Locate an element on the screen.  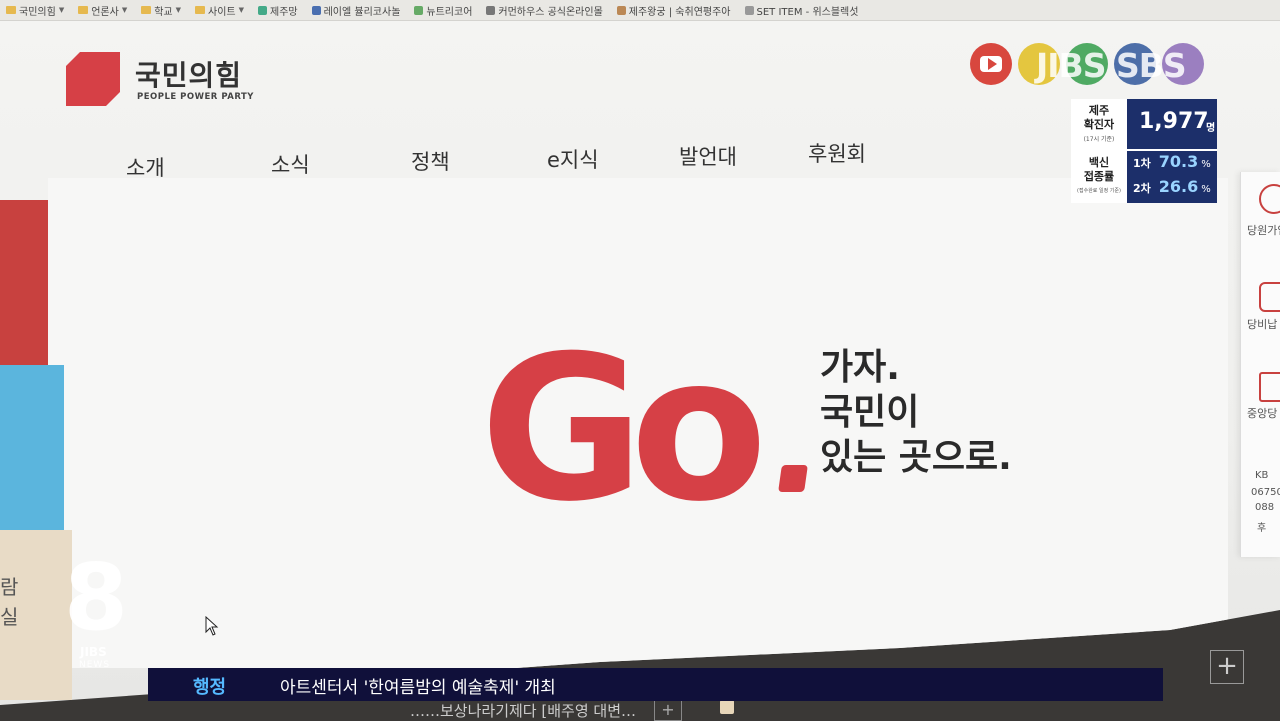
broadcaster-watermark: JIBS SBS is located at coordinates (1111, 65).